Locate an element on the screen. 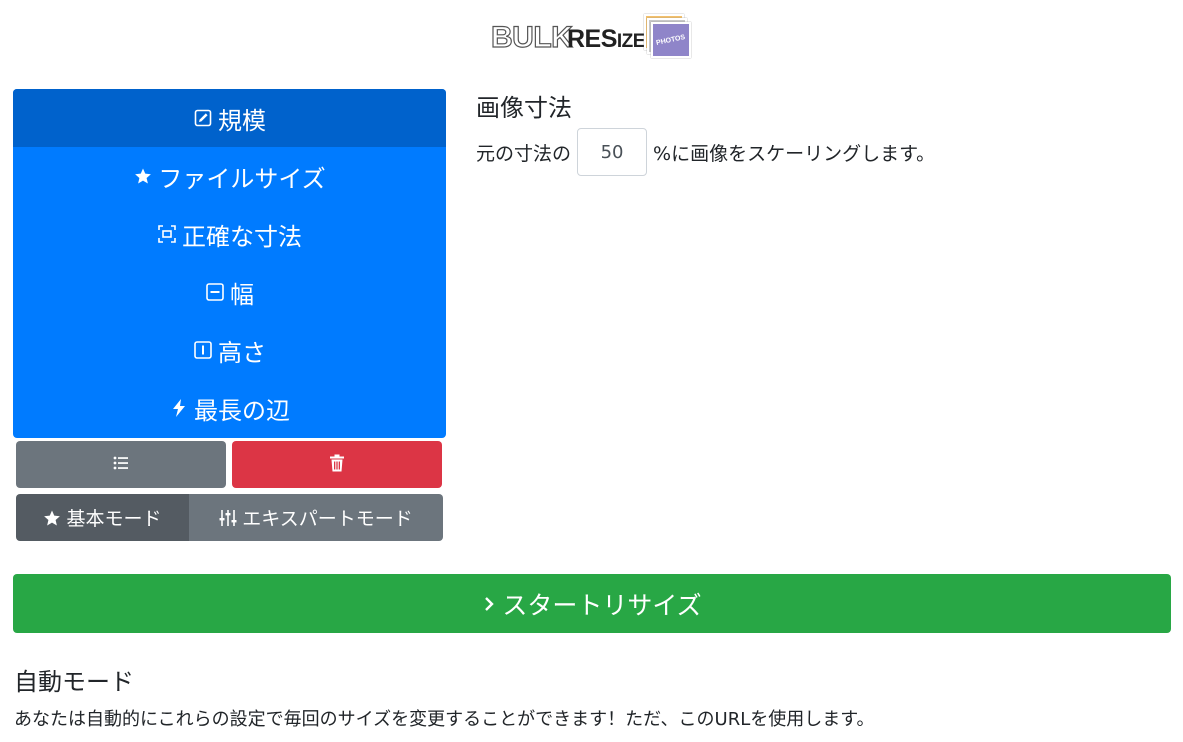 The height and width of the screenshot is (742, 1183). basic-mode-button: 基本モード is located at coordinates (102, 517).